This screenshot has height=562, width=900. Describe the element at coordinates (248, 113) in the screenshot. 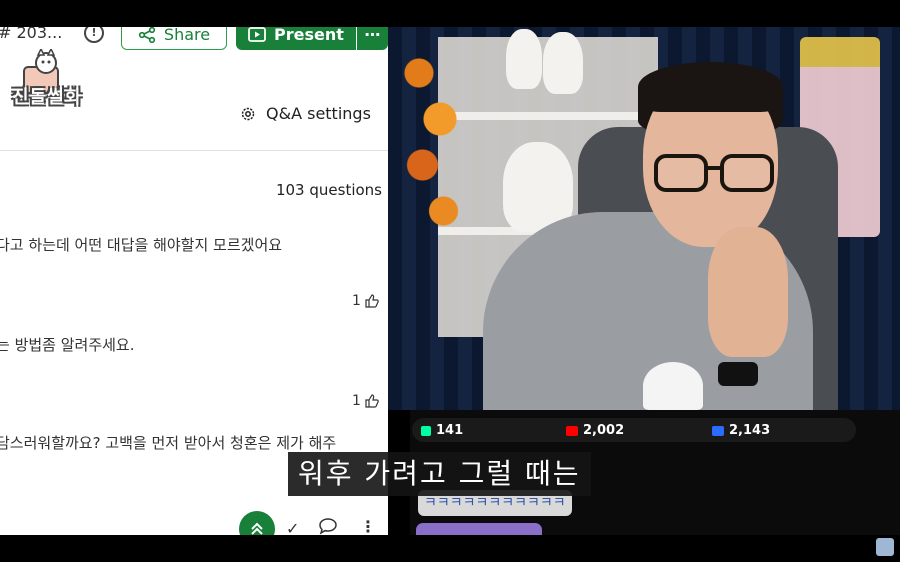

I see `gear-icon` at that location.